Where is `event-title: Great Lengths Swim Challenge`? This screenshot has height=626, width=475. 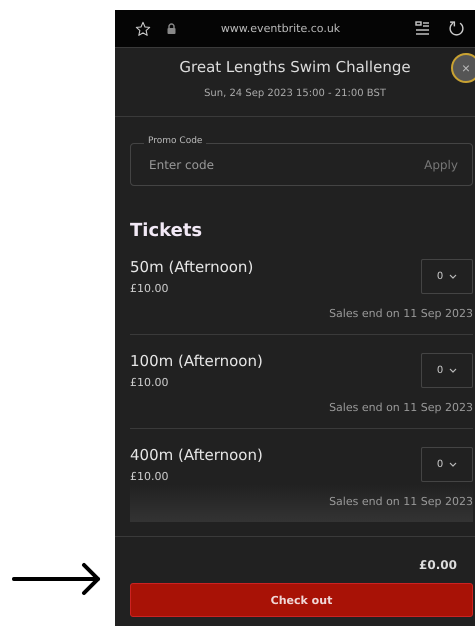 event-title: Great Lengths Swim Challenge is located at coordinates (295, 67).